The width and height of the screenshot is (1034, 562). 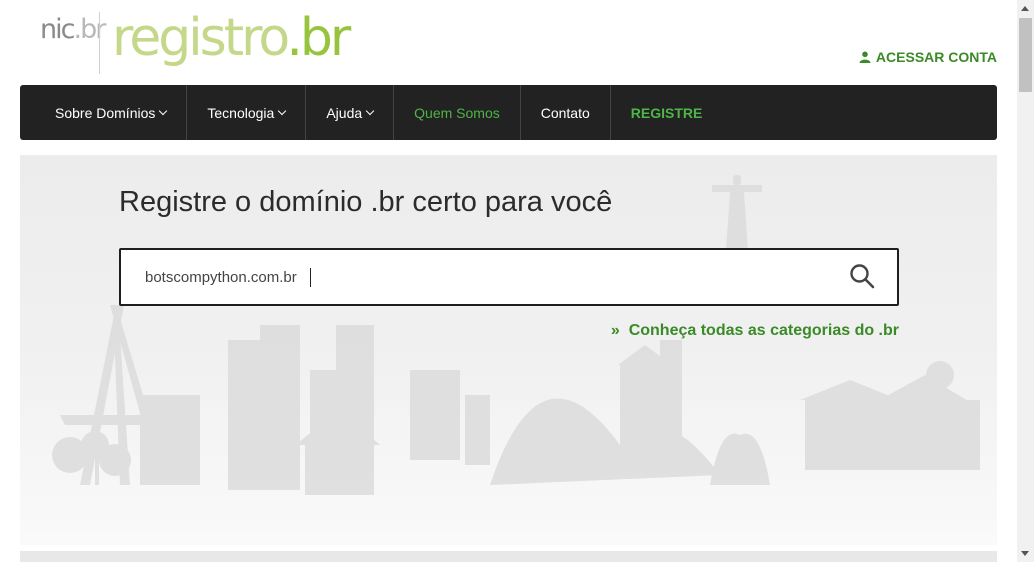 What do you see at coordinates (1025, 281) in the screenshot?
I see `page-scrollbar` at bounding box center [1025, 281].